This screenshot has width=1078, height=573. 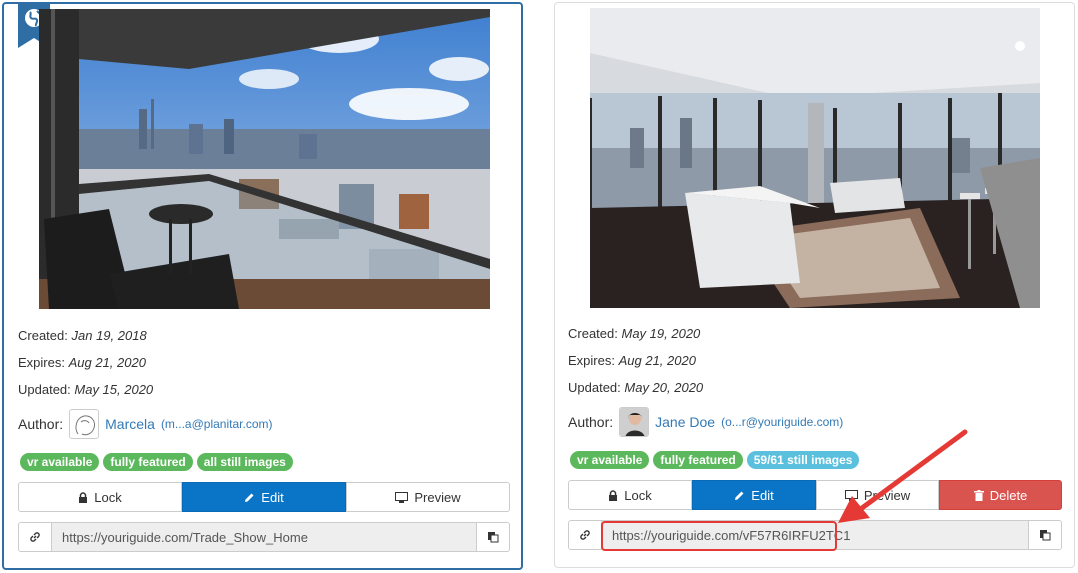 I want to click on author-email: (o...r@youriguide.com), so click(x=782, y=422).